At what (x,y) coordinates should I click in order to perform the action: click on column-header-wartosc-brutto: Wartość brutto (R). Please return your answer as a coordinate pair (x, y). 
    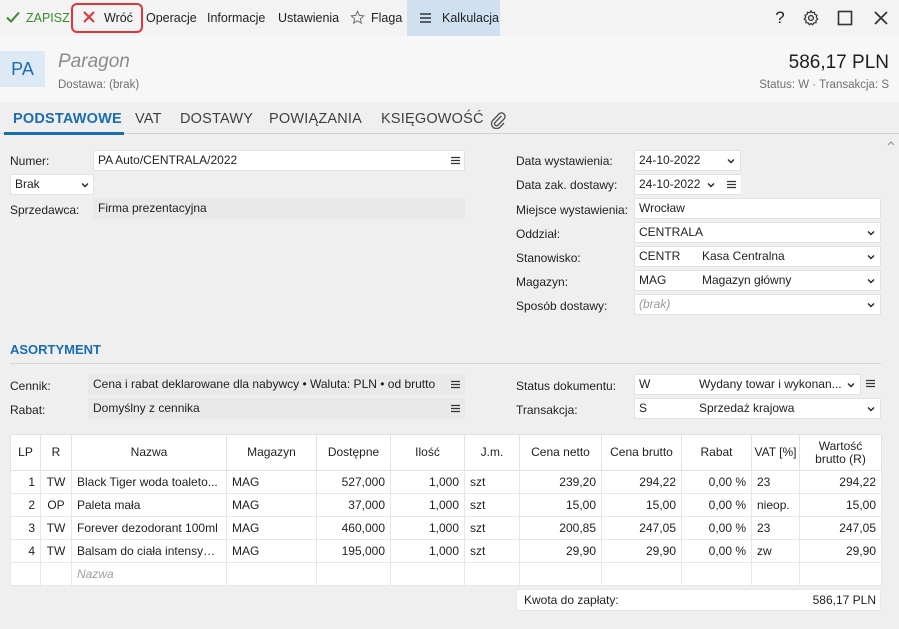
    Looking at the image, I should click on (840, 452).